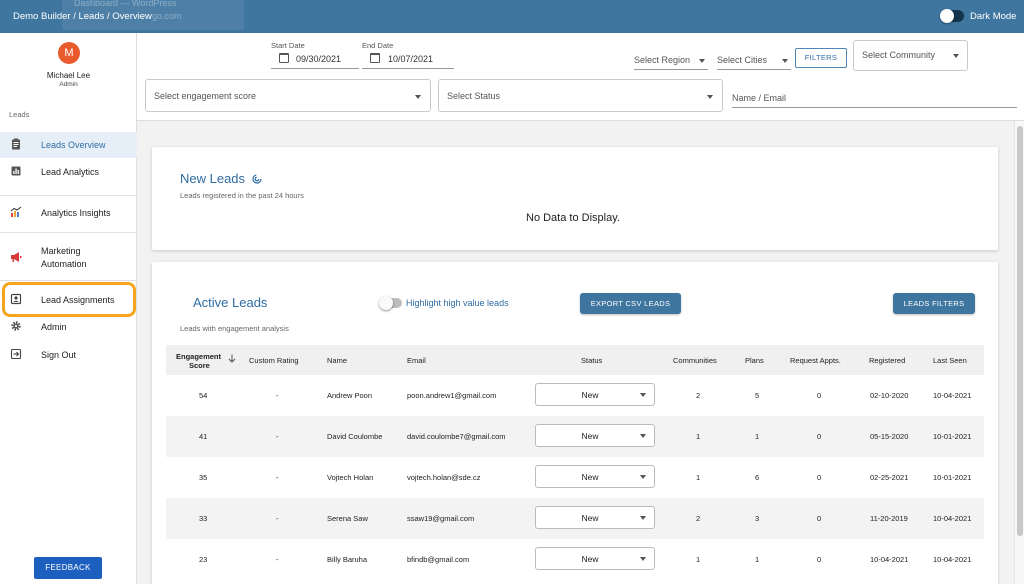  What do you see at coordinates (288, 95) in the screenshot?
I see `engagement-score-select: Select engagement score` at bounding box center [288, 95].